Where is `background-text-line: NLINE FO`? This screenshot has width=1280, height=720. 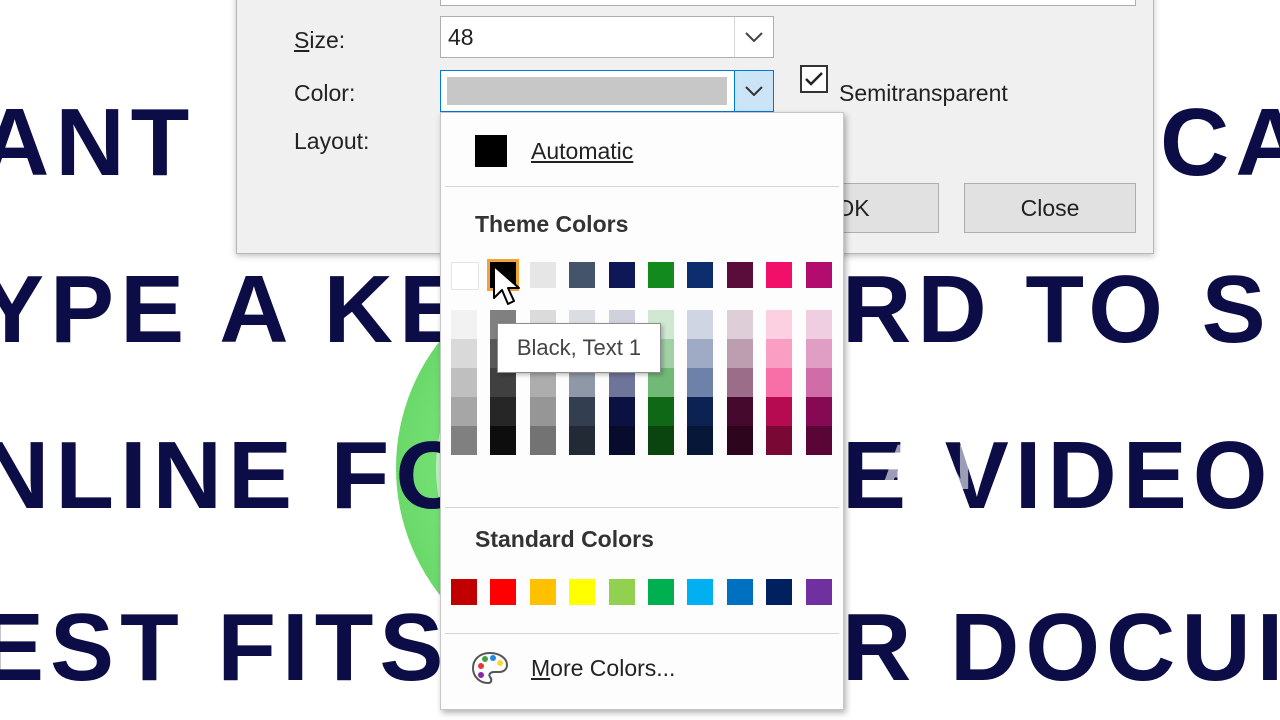
background-text-line: NLINE FO is located at coordinates (238, 475).